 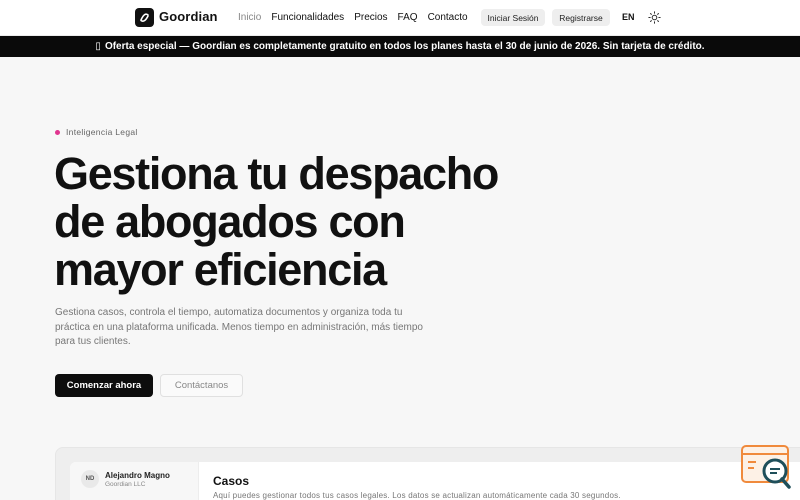 What do you see at coordinates (654, 17) in the screenshot?
I see `sun-icon` at bounding box center [654, 17].